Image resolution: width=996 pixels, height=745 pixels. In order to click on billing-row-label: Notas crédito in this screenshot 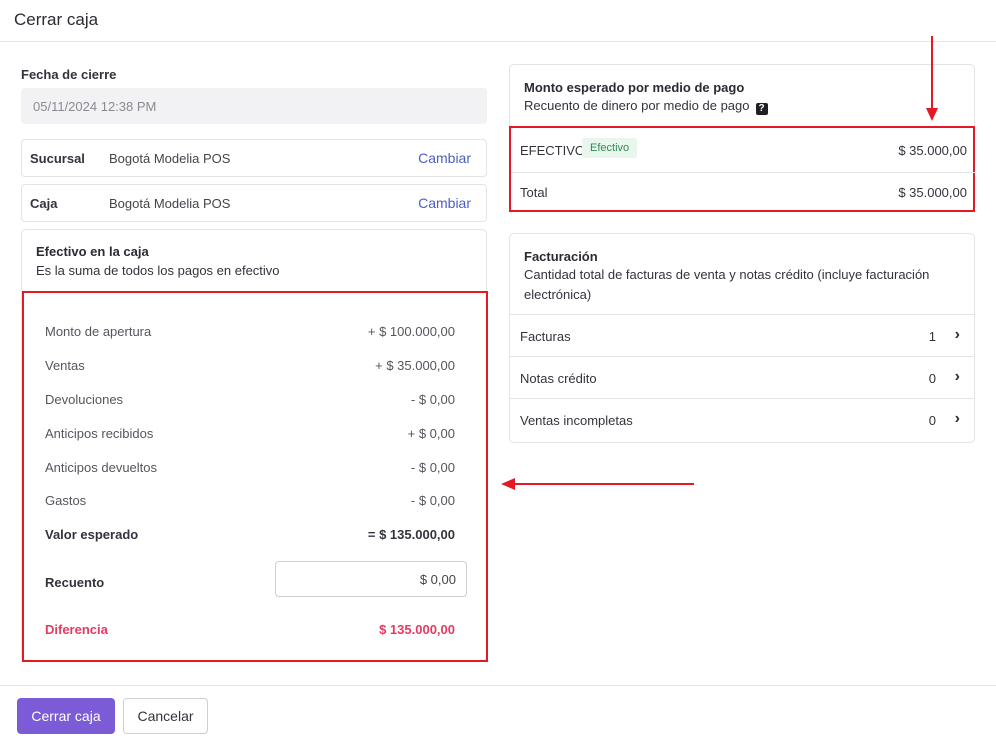, I will do `click(558, 378)`.